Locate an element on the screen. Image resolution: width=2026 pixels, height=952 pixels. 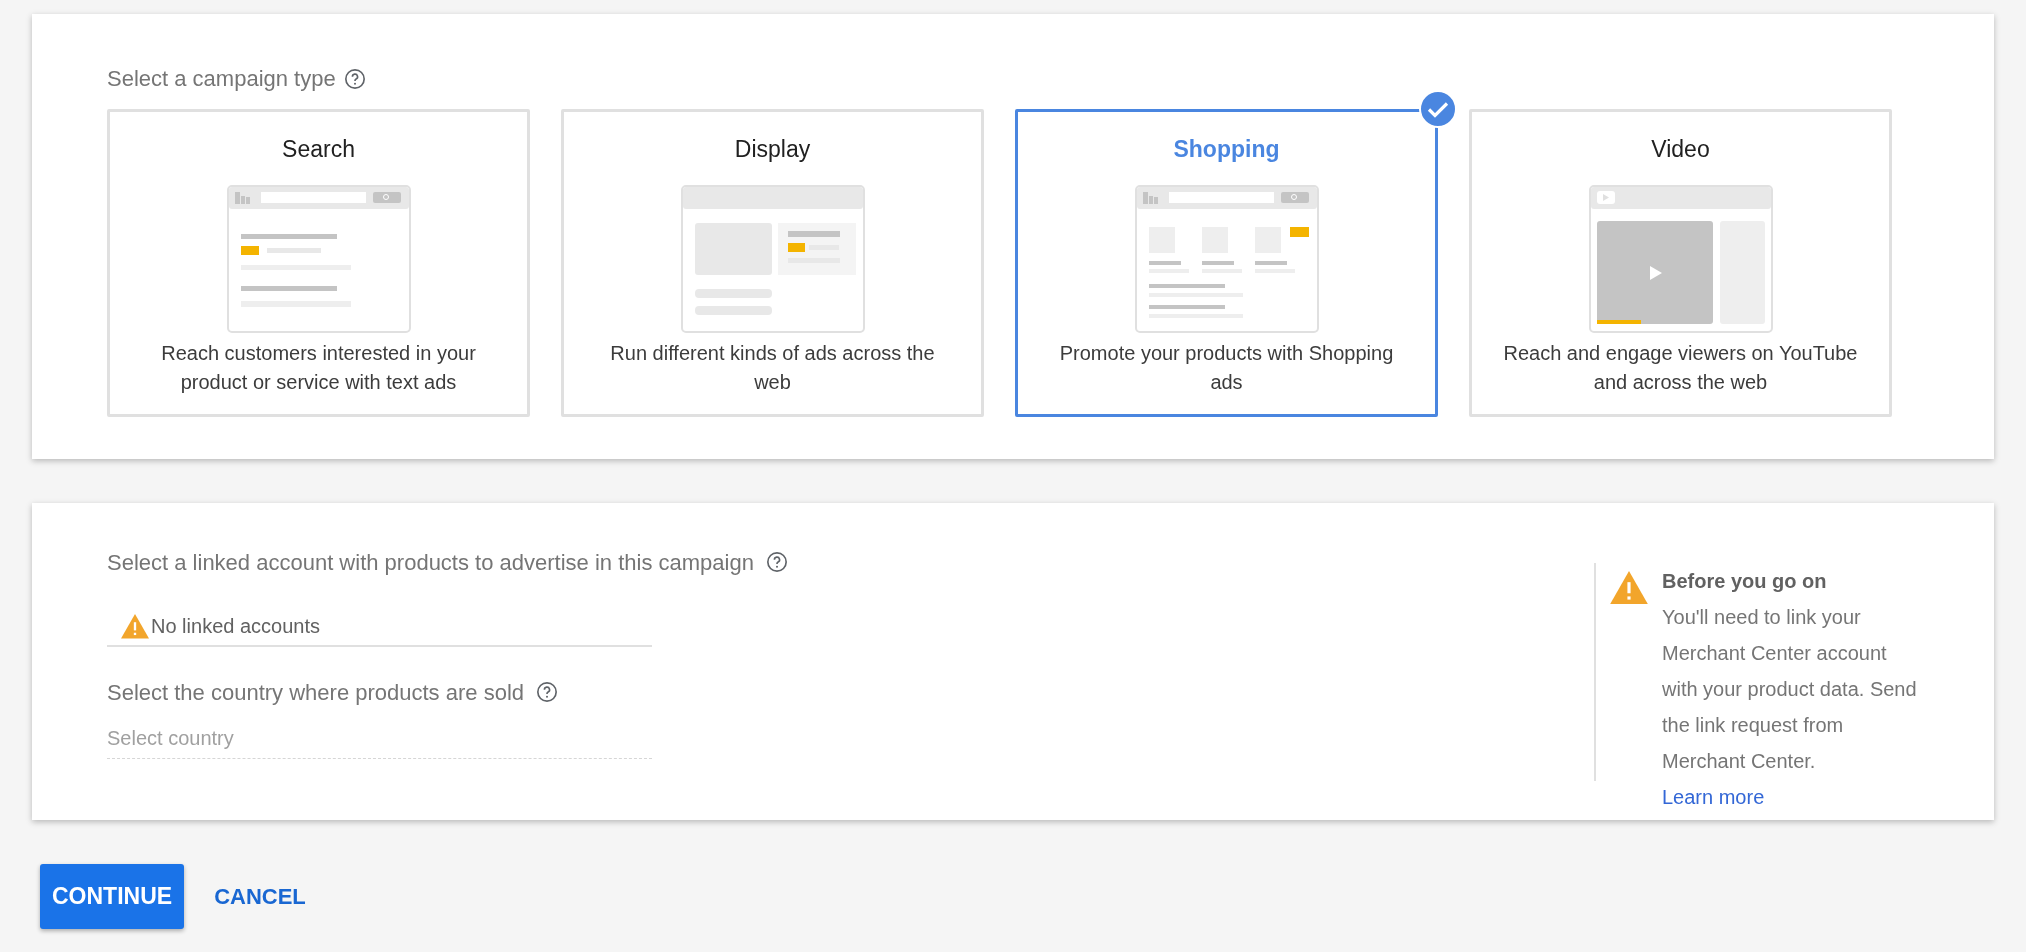
learn-more-link: Learn more is located at coordinates (1792, 797).